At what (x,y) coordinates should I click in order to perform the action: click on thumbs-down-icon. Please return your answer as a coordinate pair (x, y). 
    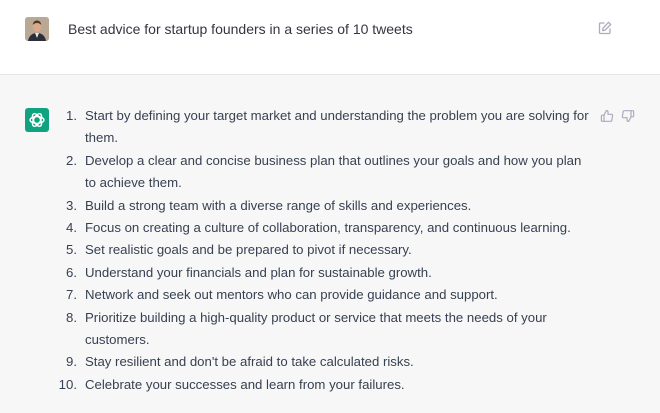
    Looking at the image, I should click on (628, 116).